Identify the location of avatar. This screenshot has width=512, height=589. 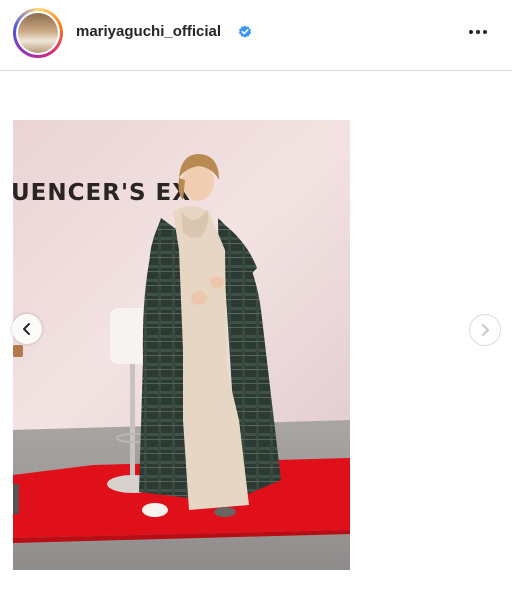
(38, 33).